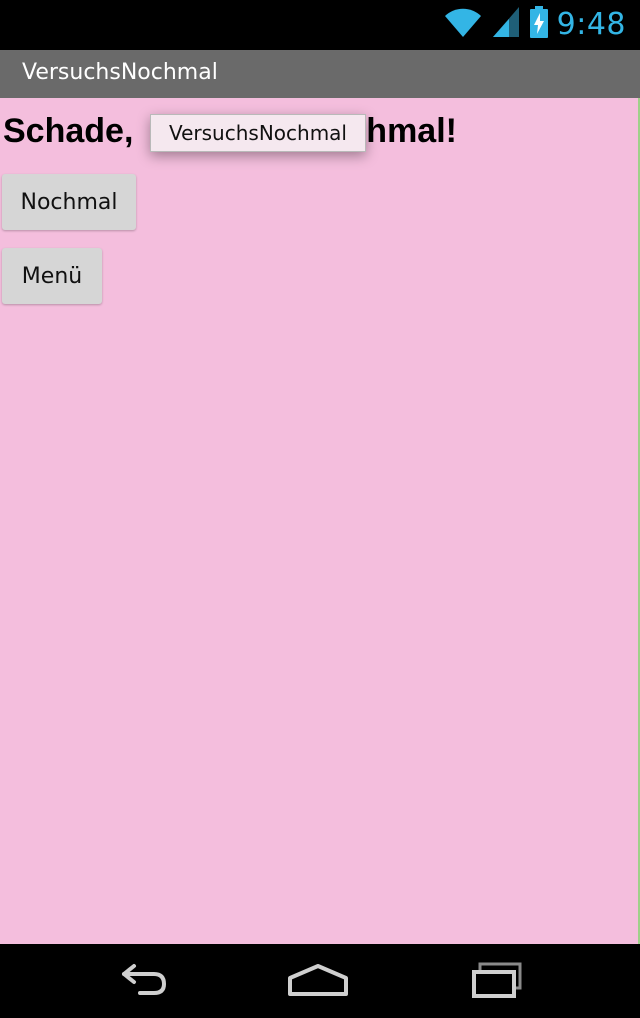 This screenshot has height=1018, width=640. I want to click on signal-icon, so click(506, 24).